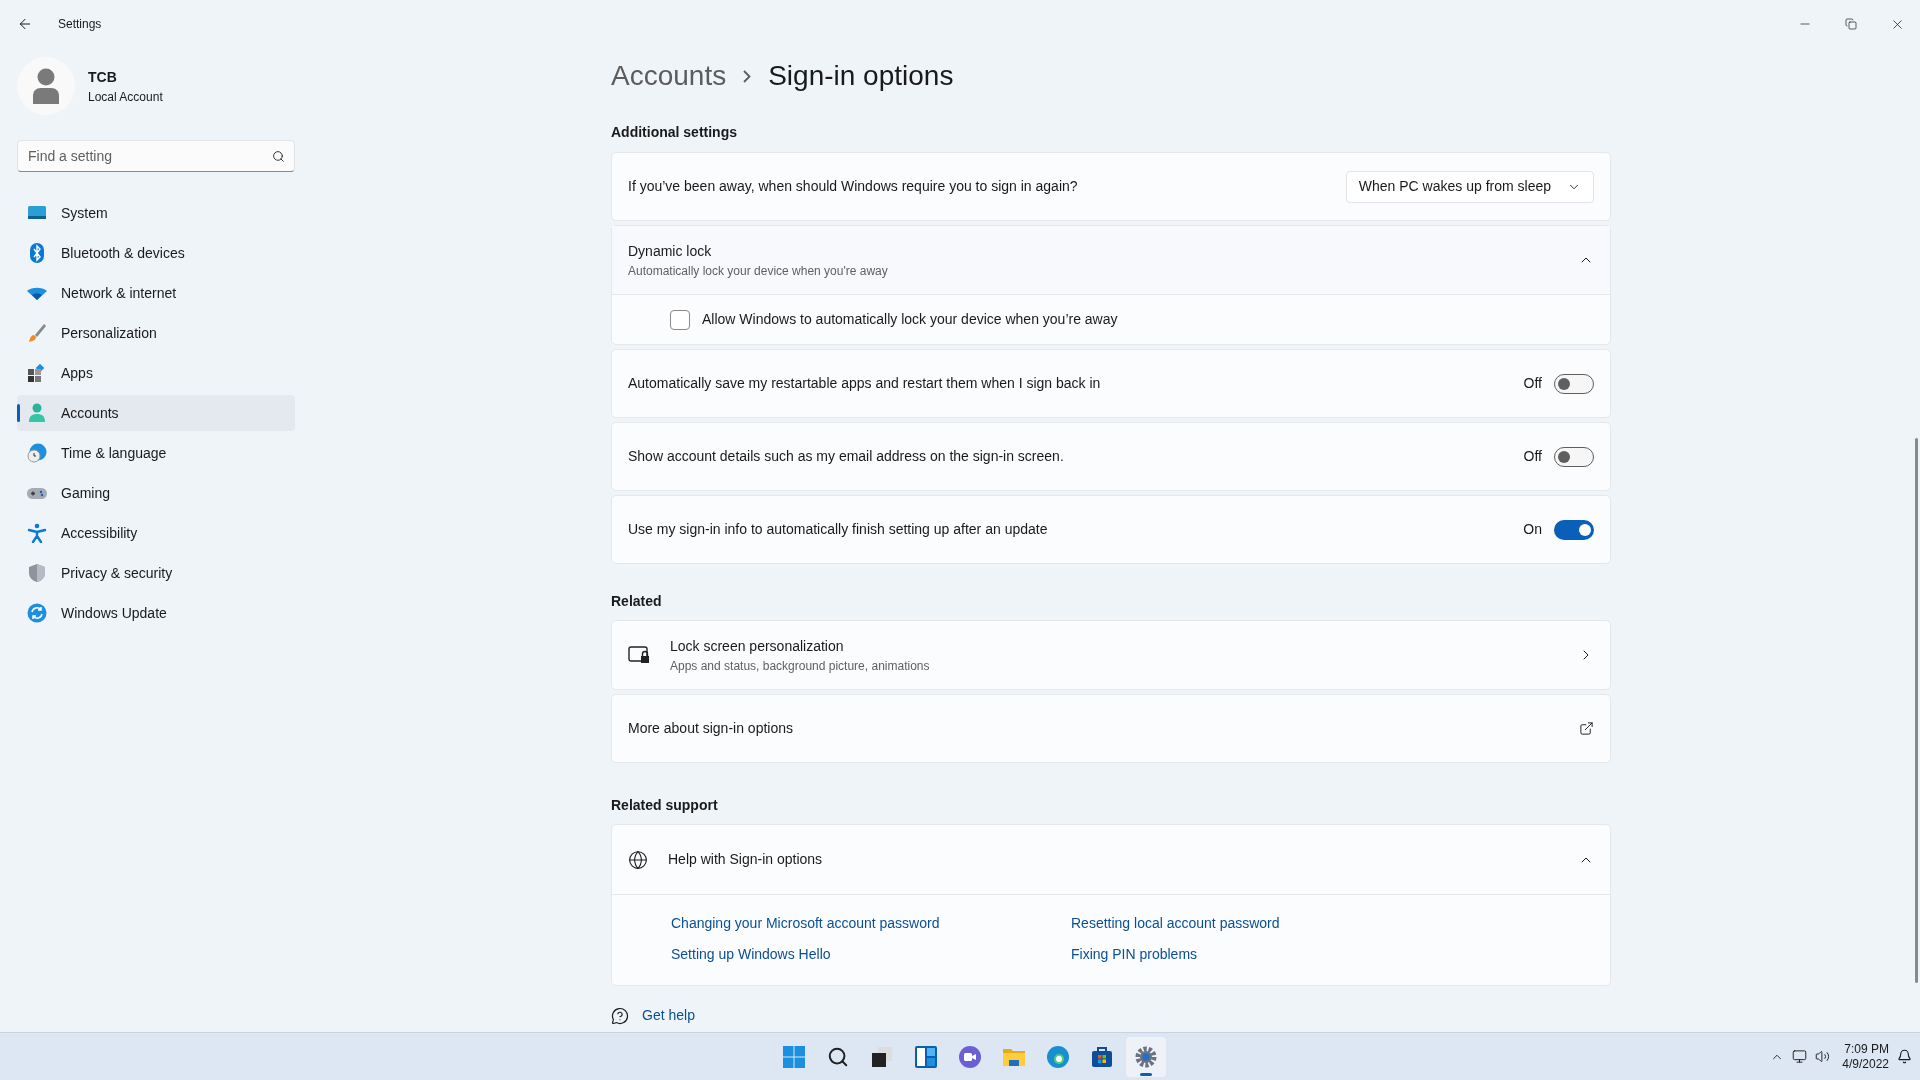 The image size is (1920, 1080). I want to click on expander-header: Dynamic lock Automatically lock your device when you're away, so click(1111, 260).